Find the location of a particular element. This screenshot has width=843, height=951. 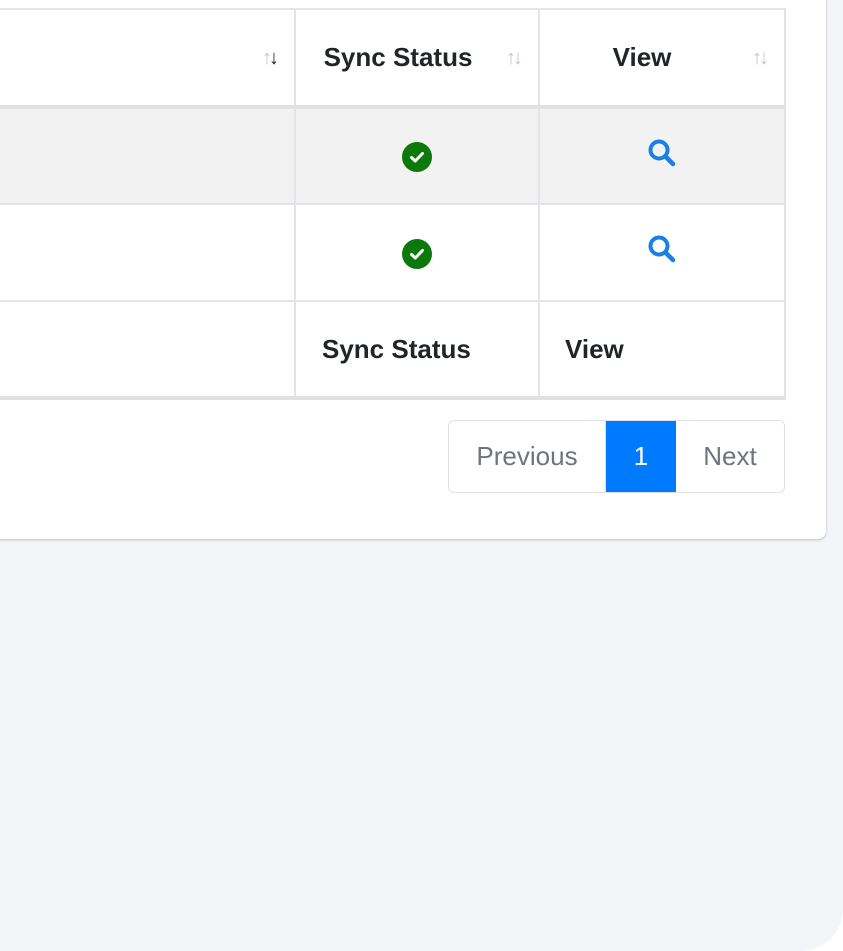

footer-view: View is located at coordinates (662, 350).